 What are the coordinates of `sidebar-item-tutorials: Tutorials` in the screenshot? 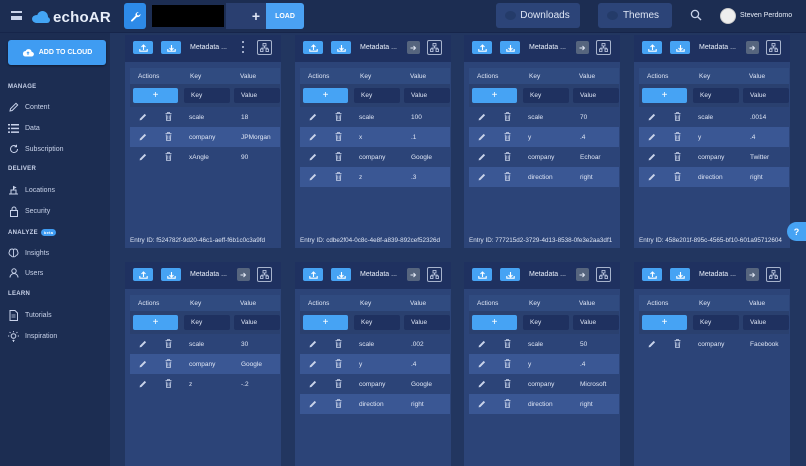 It's located at (30, 315).